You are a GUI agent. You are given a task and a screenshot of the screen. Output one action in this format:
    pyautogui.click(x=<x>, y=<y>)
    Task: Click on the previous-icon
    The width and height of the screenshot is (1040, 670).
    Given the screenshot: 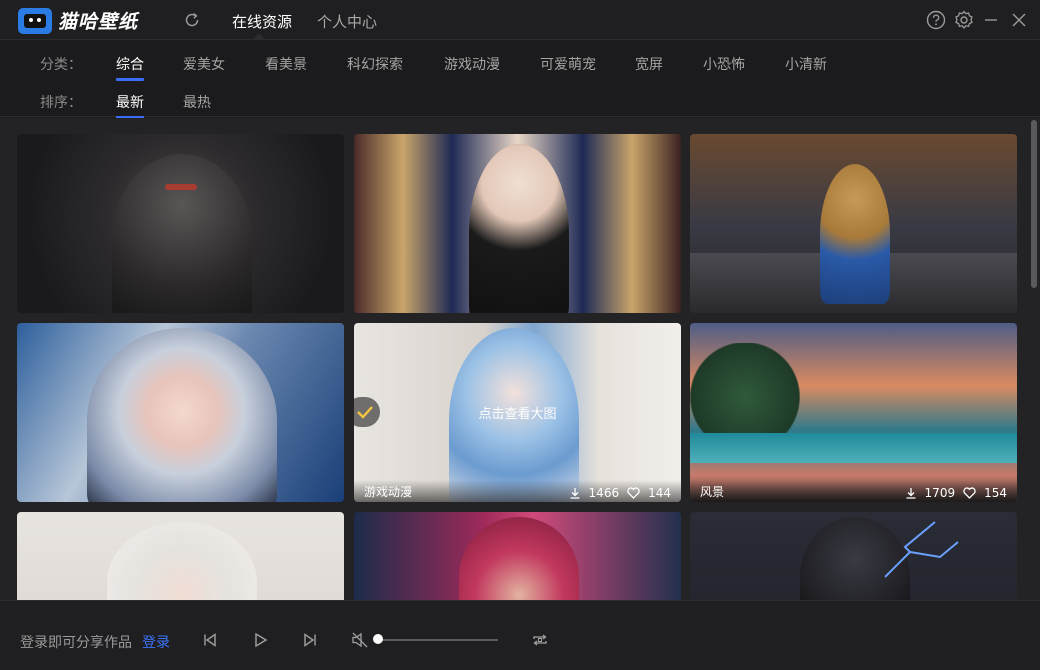 What is the action you would take?
    pyautogui.click(x=210, y=640)
    